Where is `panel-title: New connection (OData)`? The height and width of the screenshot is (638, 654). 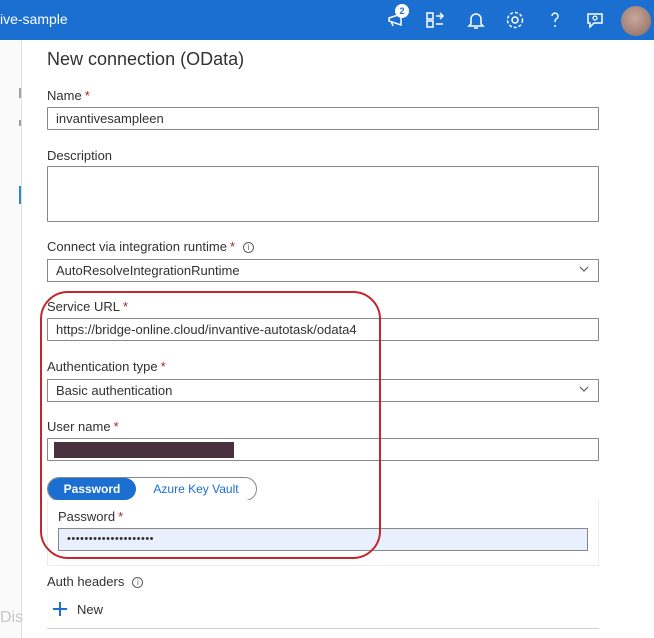
panel-title: New connection (OData) is located at coordinates (146, 59).